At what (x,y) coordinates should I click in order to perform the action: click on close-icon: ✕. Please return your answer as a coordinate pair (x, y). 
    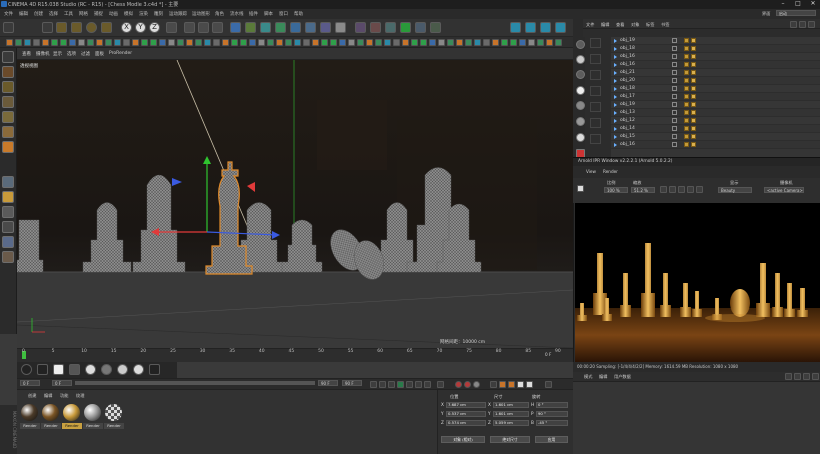
    Looking at the image, I should click on (813, 4).